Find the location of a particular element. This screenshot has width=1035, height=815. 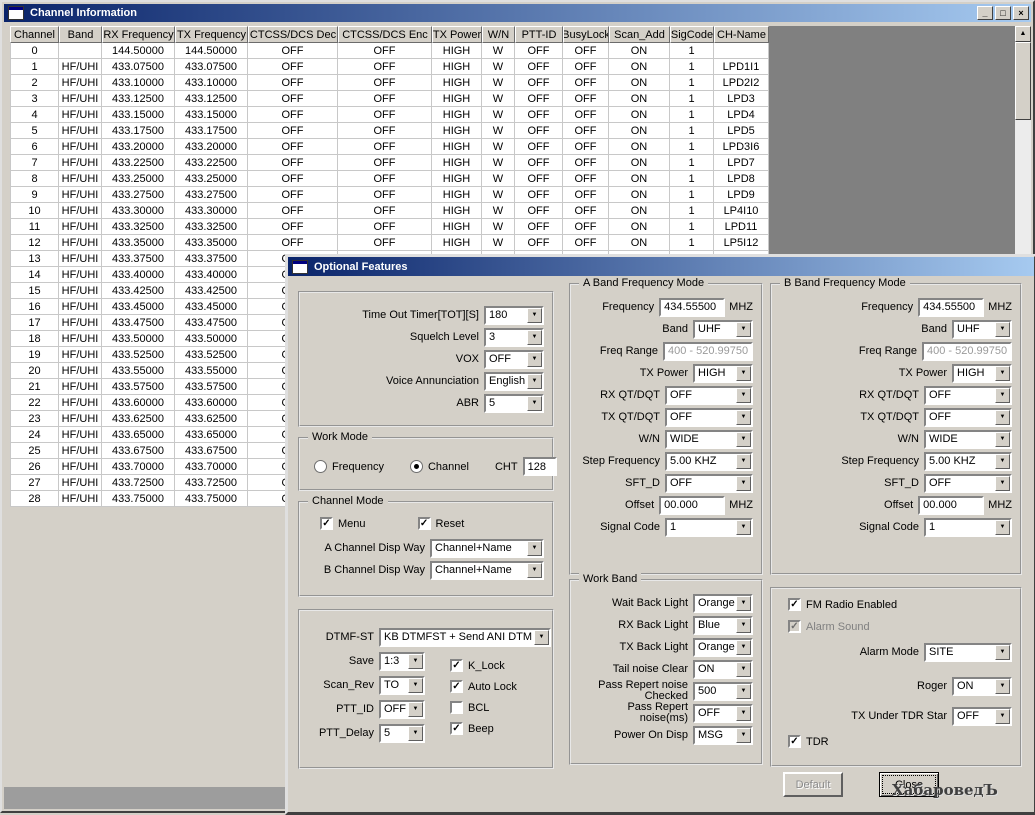

table-cell: 18 is located at coordinates (34, 339).